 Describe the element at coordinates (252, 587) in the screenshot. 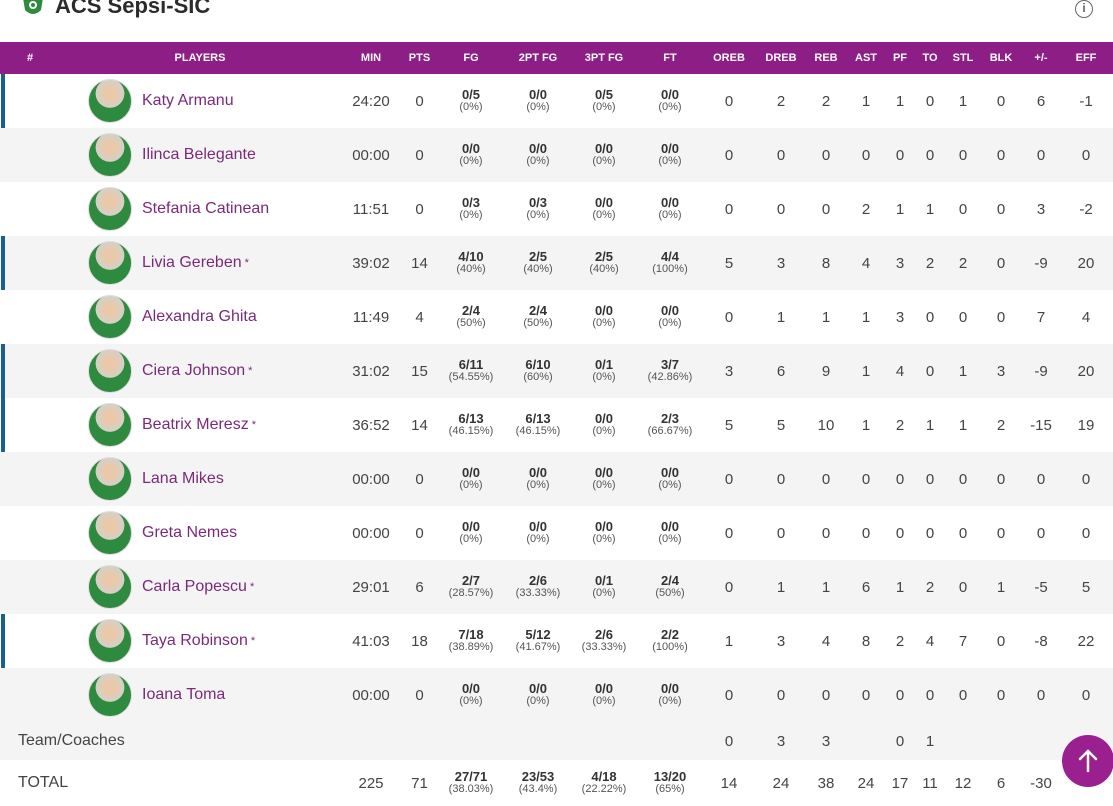

I see `starter-star: *` at that location.